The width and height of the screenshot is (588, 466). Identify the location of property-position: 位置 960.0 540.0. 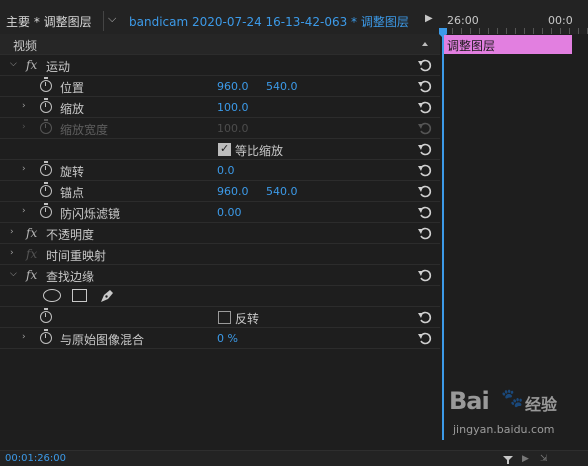
(220, 86).